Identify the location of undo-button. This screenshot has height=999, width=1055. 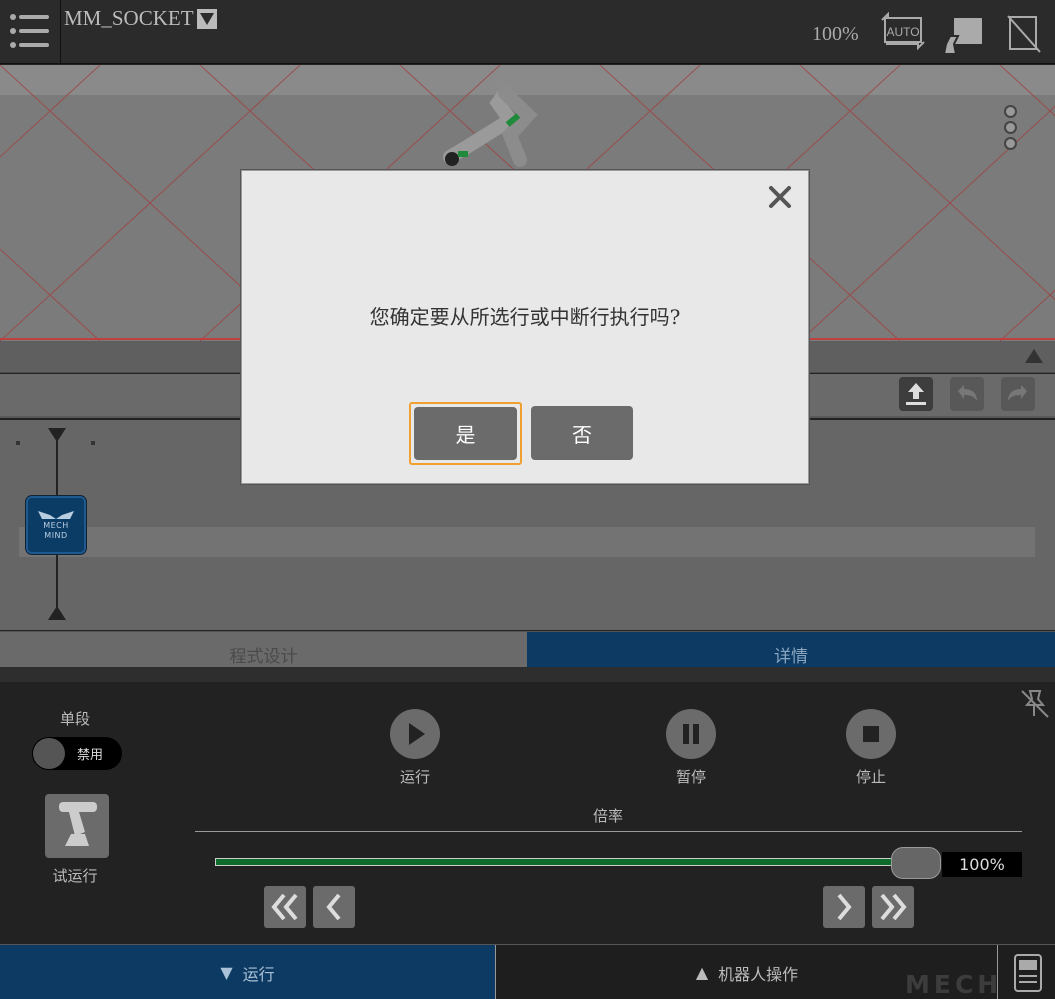
(967, 394).